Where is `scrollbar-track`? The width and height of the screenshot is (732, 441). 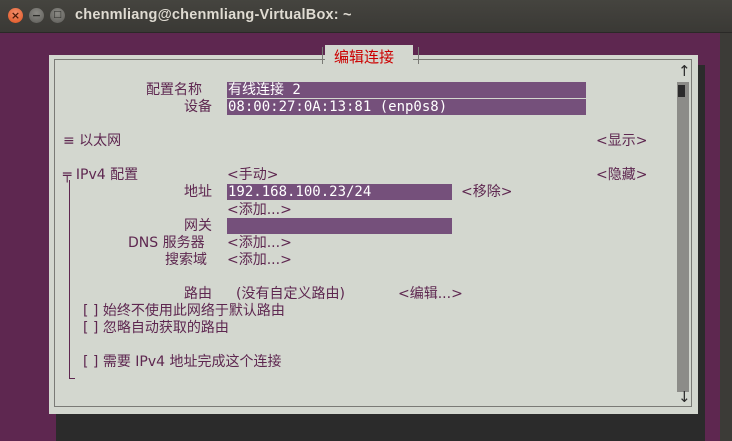 scrollbar-track is located at coordinates (683, 237).